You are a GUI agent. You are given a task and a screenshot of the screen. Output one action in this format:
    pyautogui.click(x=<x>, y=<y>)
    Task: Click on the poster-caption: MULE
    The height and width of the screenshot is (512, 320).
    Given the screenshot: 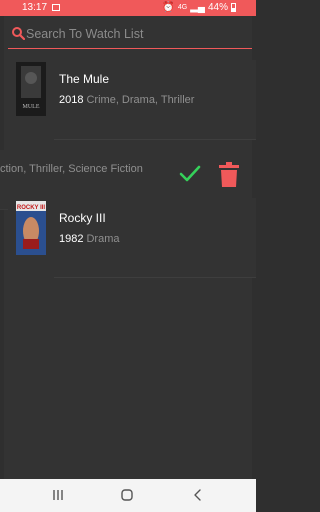 What is the action you would take?
    pyautogui.click(x=31, y=107)
    